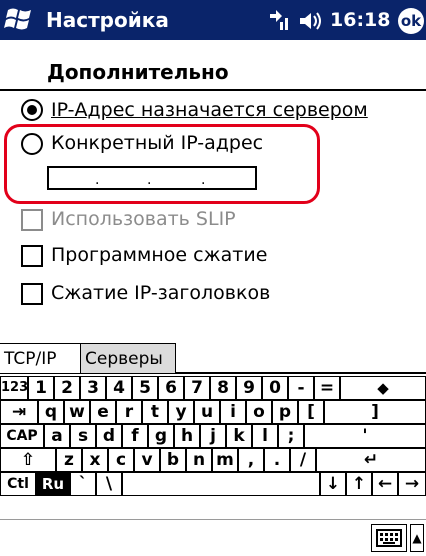  What do you see at coordinates (138, 72) in the screenshot?
I see `section-title: Дополнительно` at bounding box center [138, 72].